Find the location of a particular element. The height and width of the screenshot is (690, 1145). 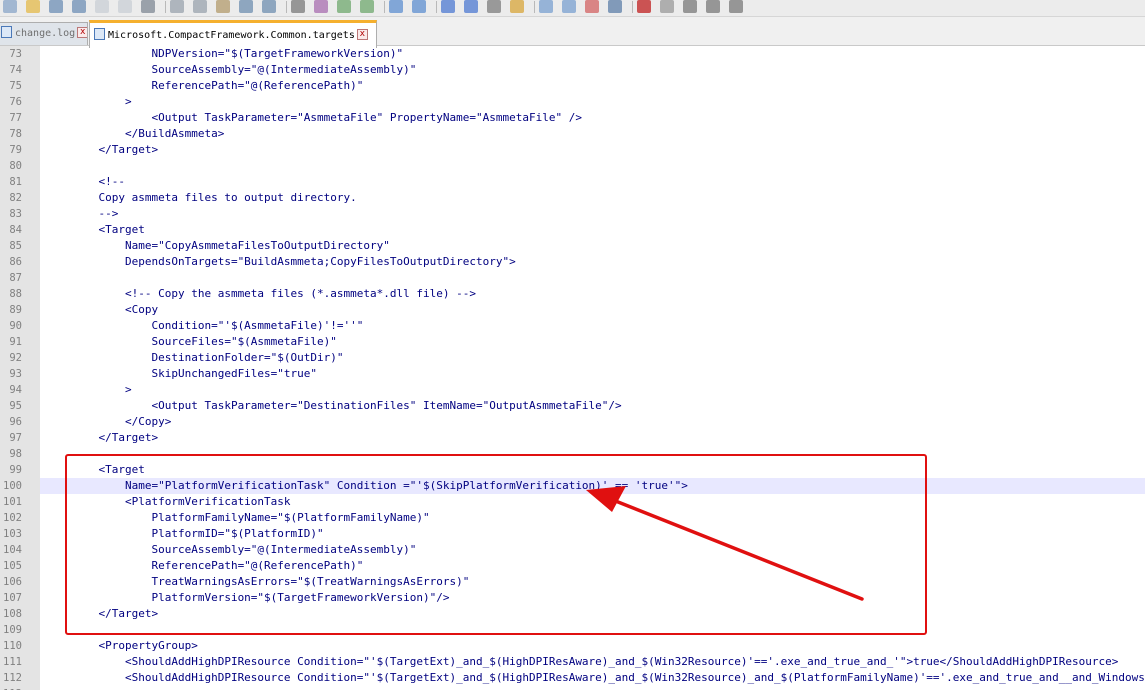

doc-map-icon is located at coordinates (546, 6).